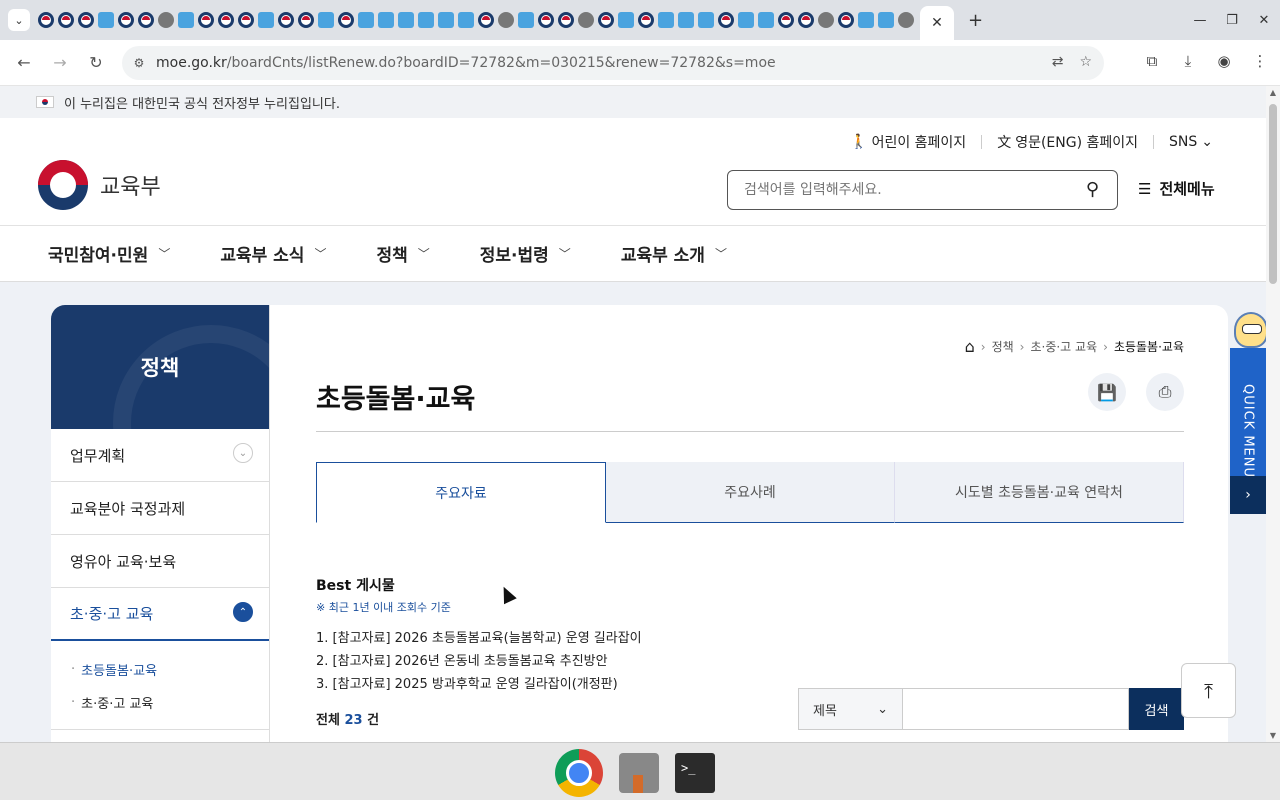 The height and width of the screenshot is (800, 1280). I want to click on scroll-up-icon: ▲, so click(1273, 92).